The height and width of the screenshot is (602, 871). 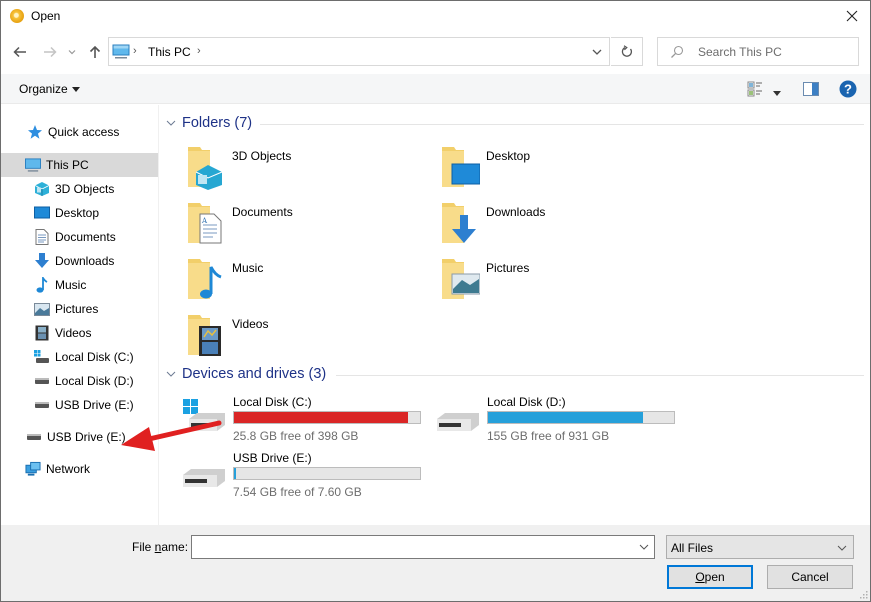 I want to click on up-button, so click(x=95, y=52).